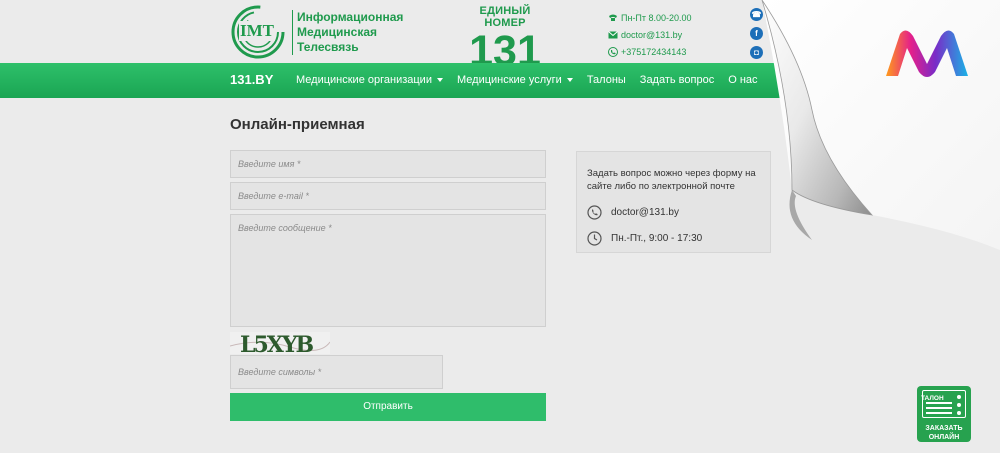  I want to click on captcha-image: L5XYB, so click(280, 343).